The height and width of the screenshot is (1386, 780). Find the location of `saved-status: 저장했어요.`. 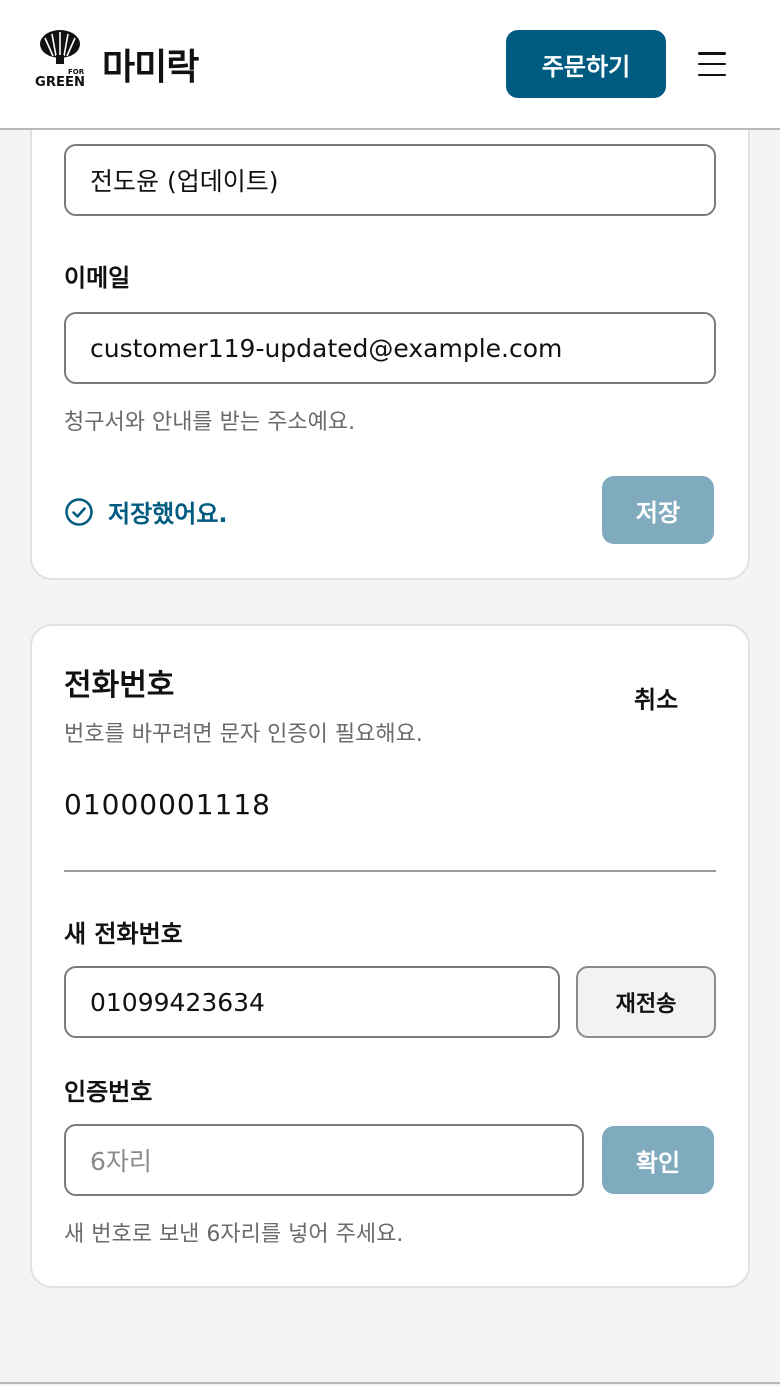

saved-status: 저장했어요. is located at coordinates (146, 511).